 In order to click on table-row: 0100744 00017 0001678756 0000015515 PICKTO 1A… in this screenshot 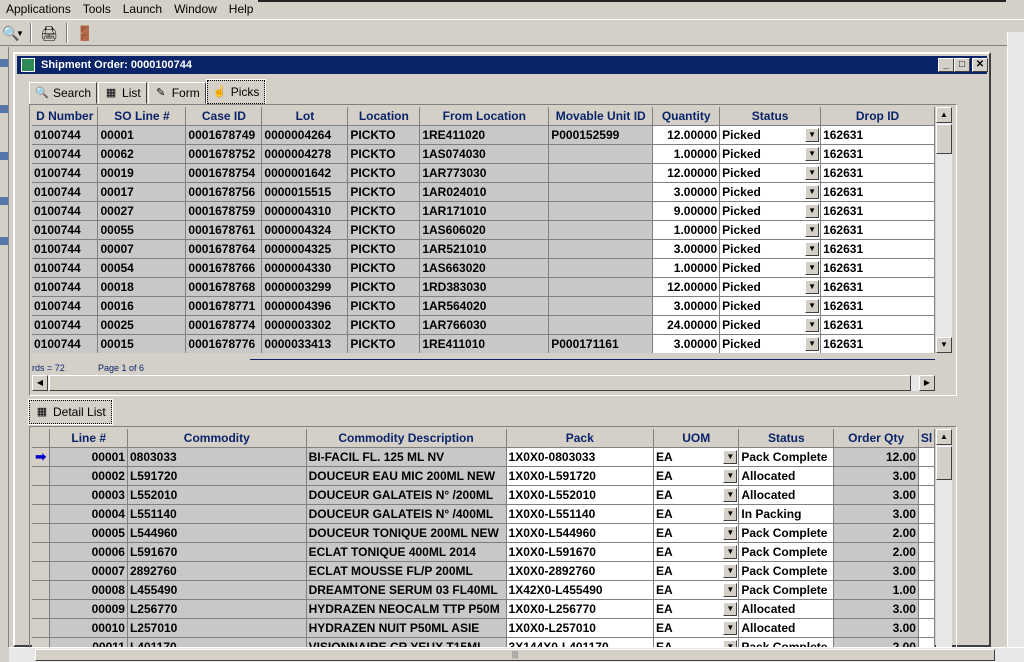, I will do `click(483, 192)`.